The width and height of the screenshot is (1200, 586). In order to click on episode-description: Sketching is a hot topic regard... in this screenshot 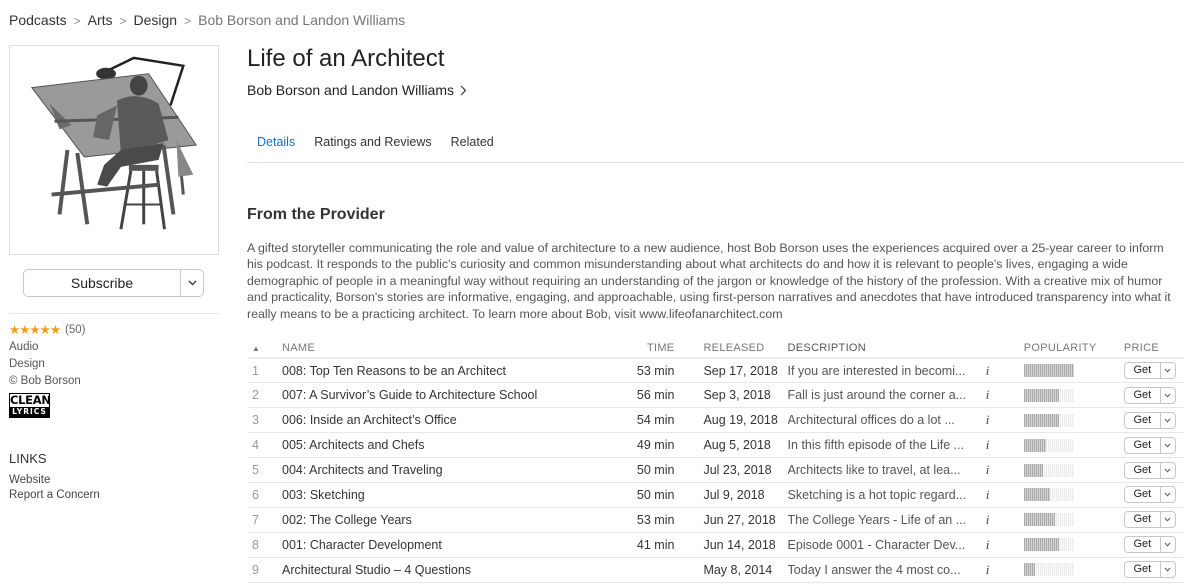, I will do `click(885, 495)`.